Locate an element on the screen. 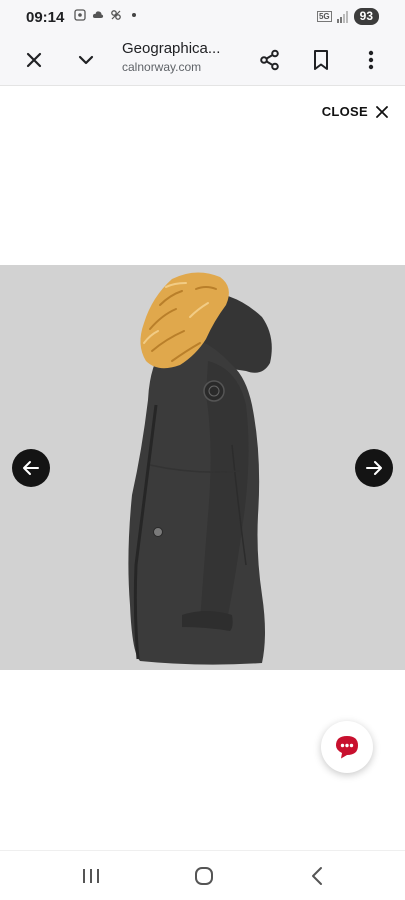 The width and height of the screenshot is (405, 900). lightbox-close-button: CLOSE is located at coordinates (355, 111).